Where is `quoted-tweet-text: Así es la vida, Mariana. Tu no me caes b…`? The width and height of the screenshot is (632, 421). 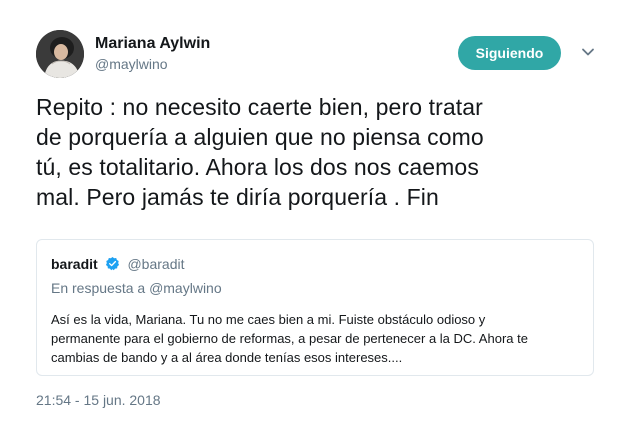 quoted-tweet-text: Así es la vida, Mariana. Tu no me caes b… is located at coordinates (316, 338).